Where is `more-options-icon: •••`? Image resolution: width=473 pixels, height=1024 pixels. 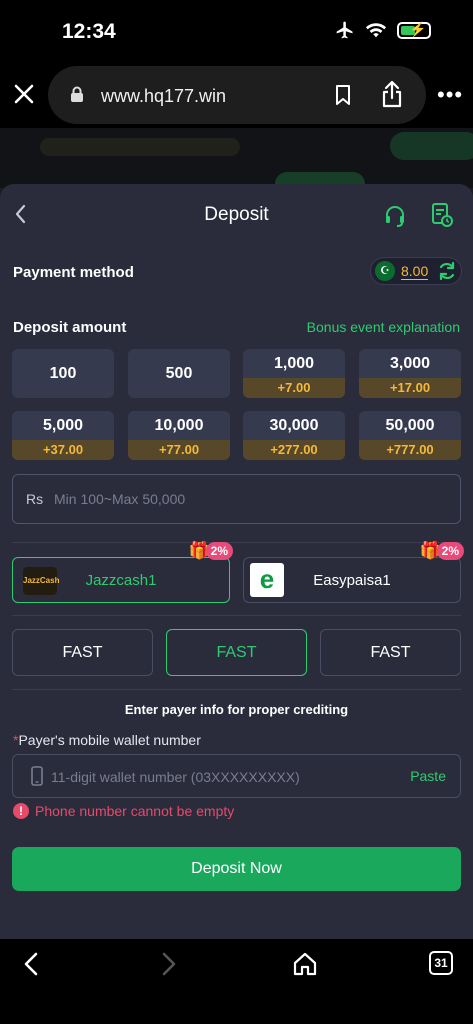
more-options-icon: ••• is located at coordinates (450, 95).